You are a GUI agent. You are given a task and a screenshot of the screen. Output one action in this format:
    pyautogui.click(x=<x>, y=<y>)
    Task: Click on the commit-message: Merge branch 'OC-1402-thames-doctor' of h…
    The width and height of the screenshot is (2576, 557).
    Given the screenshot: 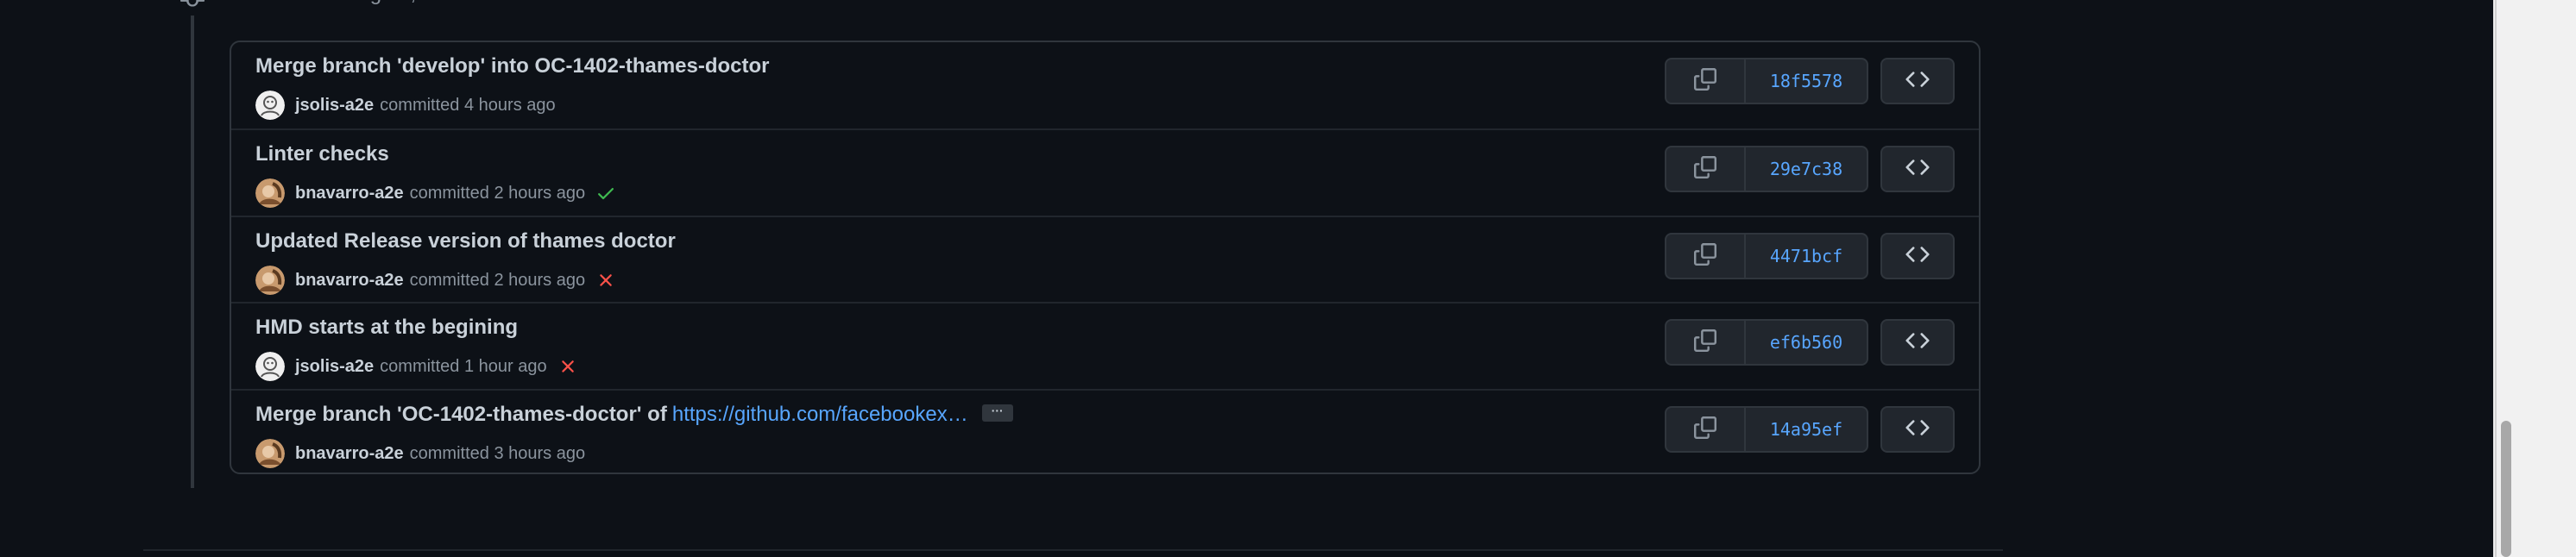 What is the action you would take?
    pyautogui.click(x=634, y=415)
    